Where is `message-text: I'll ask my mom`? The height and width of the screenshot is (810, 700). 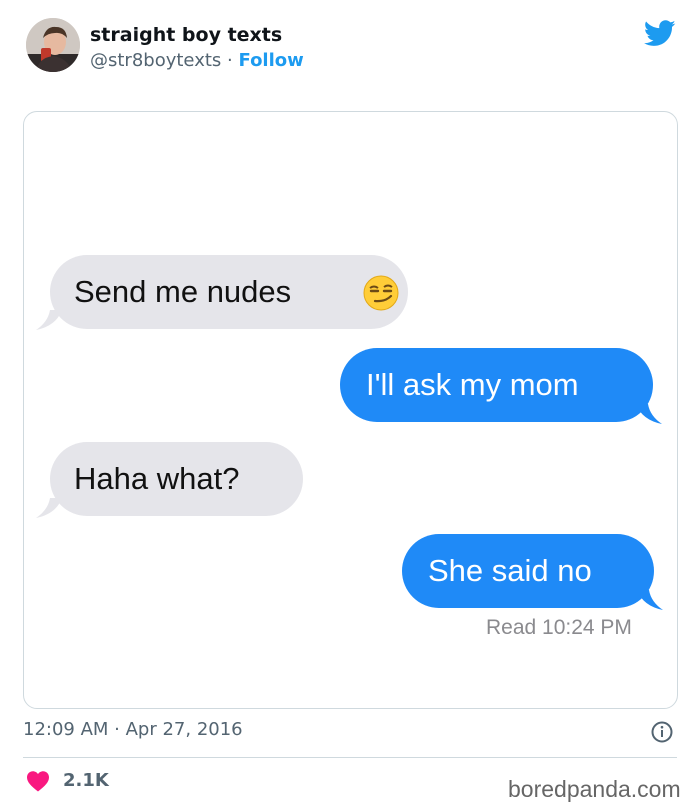 message-text: I'll ask my mom is located at coordinates (472, 384).